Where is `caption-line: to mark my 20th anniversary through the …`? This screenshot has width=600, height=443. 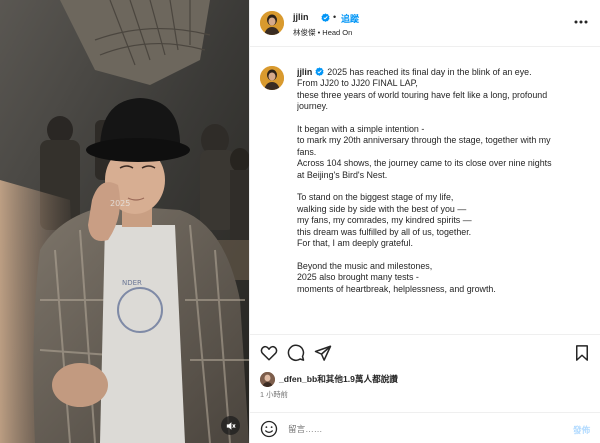
caption-line: to mark my 20th anniversary through the … is located at coordinates (424, 140).